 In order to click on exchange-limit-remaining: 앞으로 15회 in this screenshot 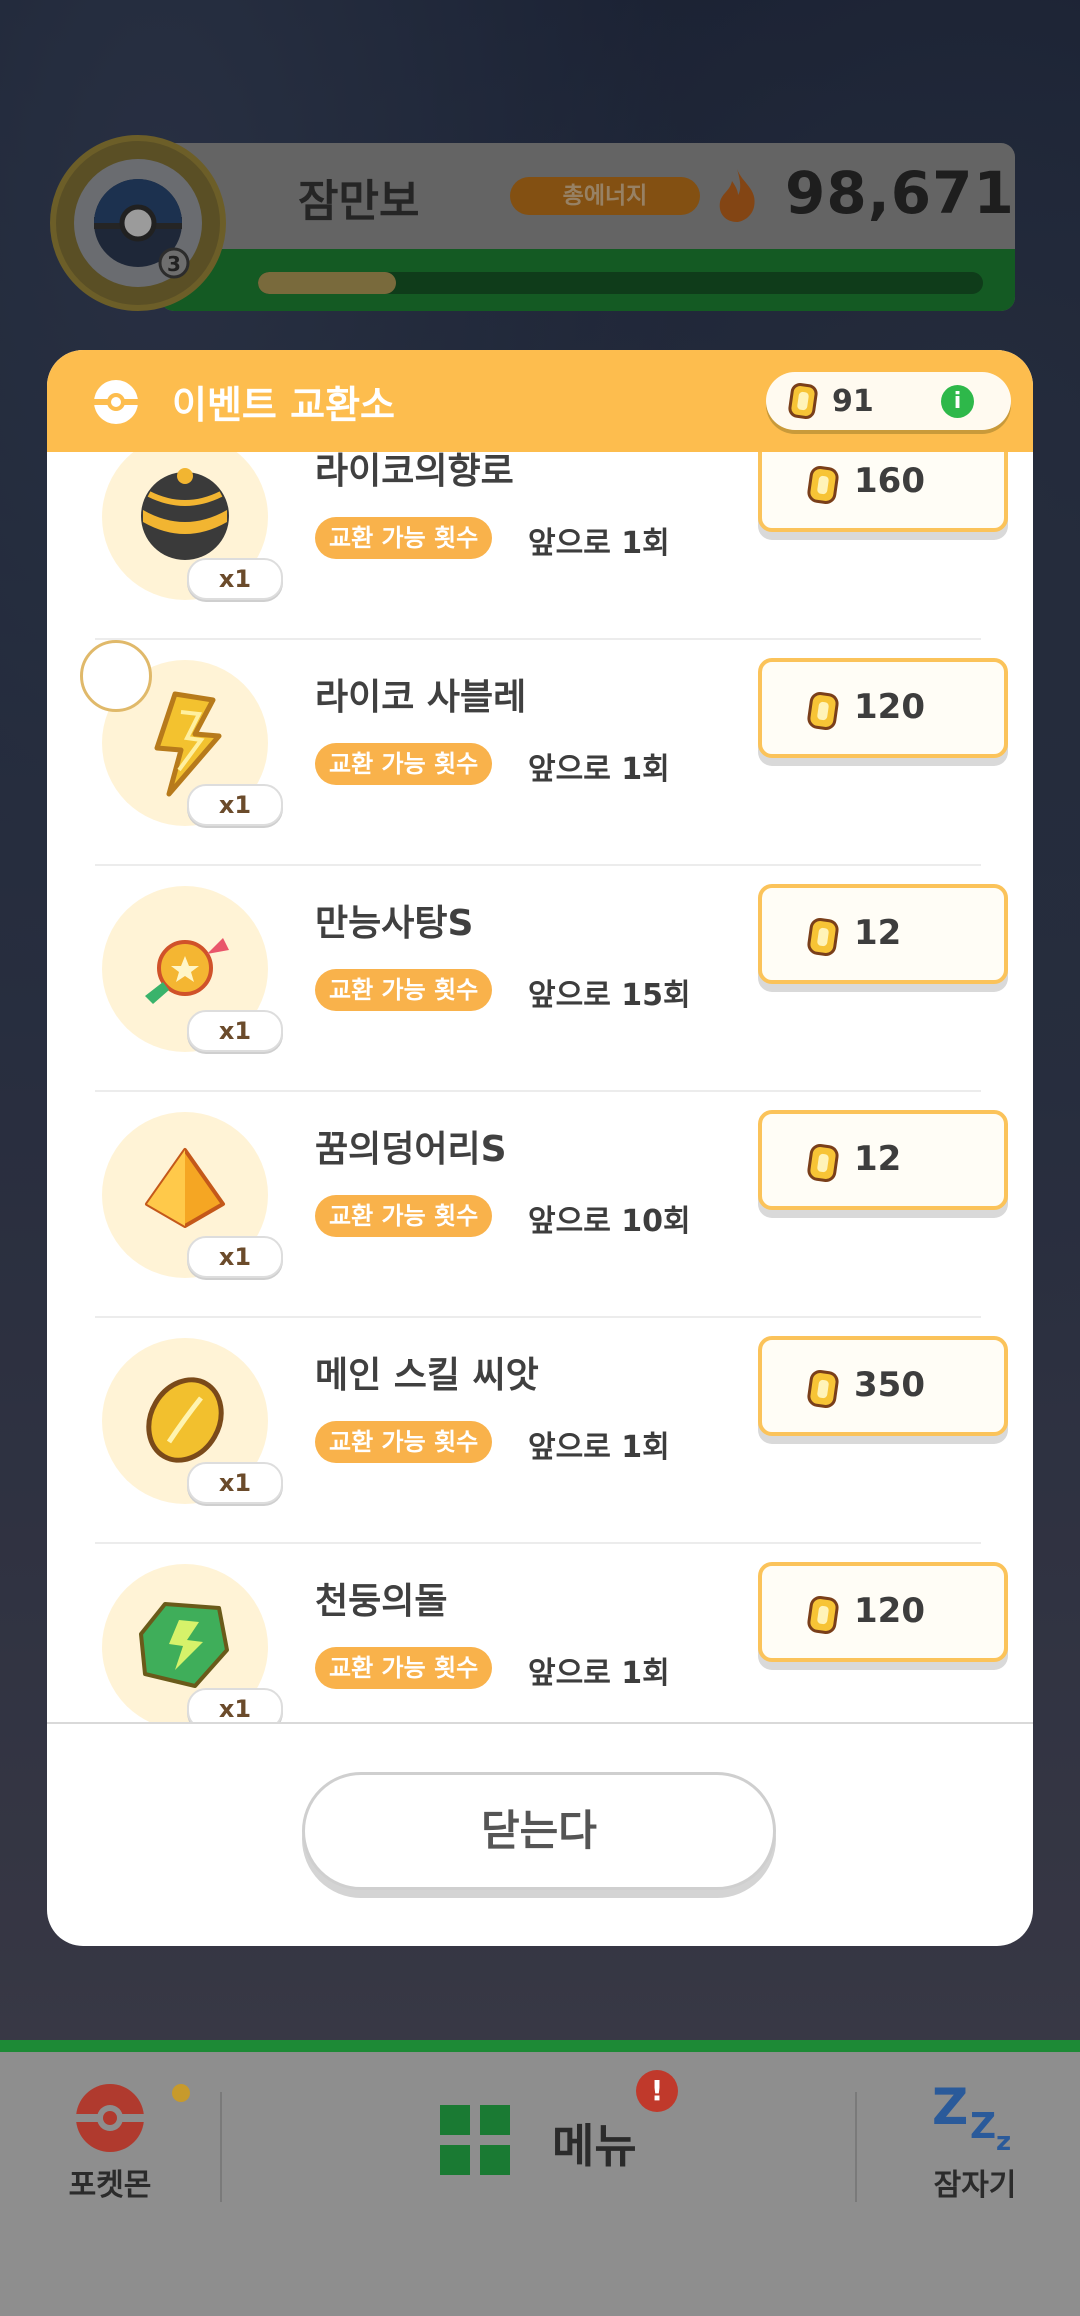, I will do `click(609, 995)`.